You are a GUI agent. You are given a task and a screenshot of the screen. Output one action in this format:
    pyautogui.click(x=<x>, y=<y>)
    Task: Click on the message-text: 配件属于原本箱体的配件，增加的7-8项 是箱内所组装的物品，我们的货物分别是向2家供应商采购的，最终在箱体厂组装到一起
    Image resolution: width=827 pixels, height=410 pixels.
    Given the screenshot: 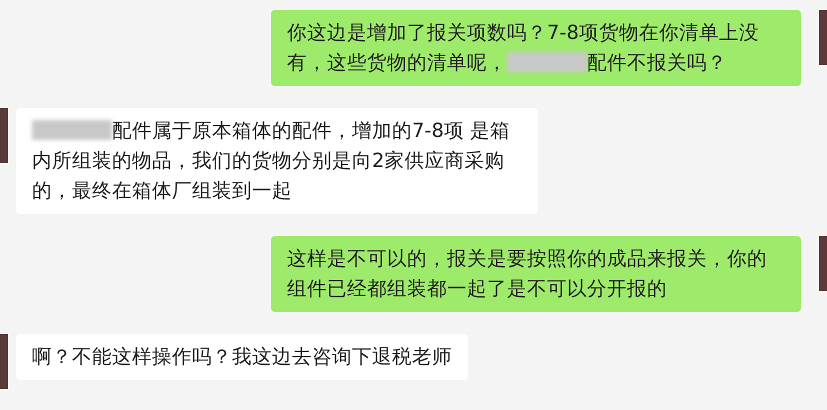 What is the action you would take?
    pyautogui.click(x=272, y=161)
    